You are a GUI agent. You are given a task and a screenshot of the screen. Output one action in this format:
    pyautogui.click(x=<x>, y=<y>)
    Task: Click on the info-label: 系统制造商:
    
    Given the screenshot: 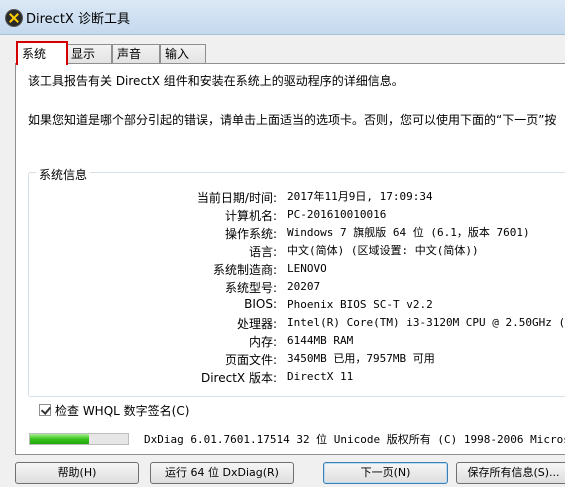 What is the action you would take?
    pyautogui.click(x=244, y=270)
    